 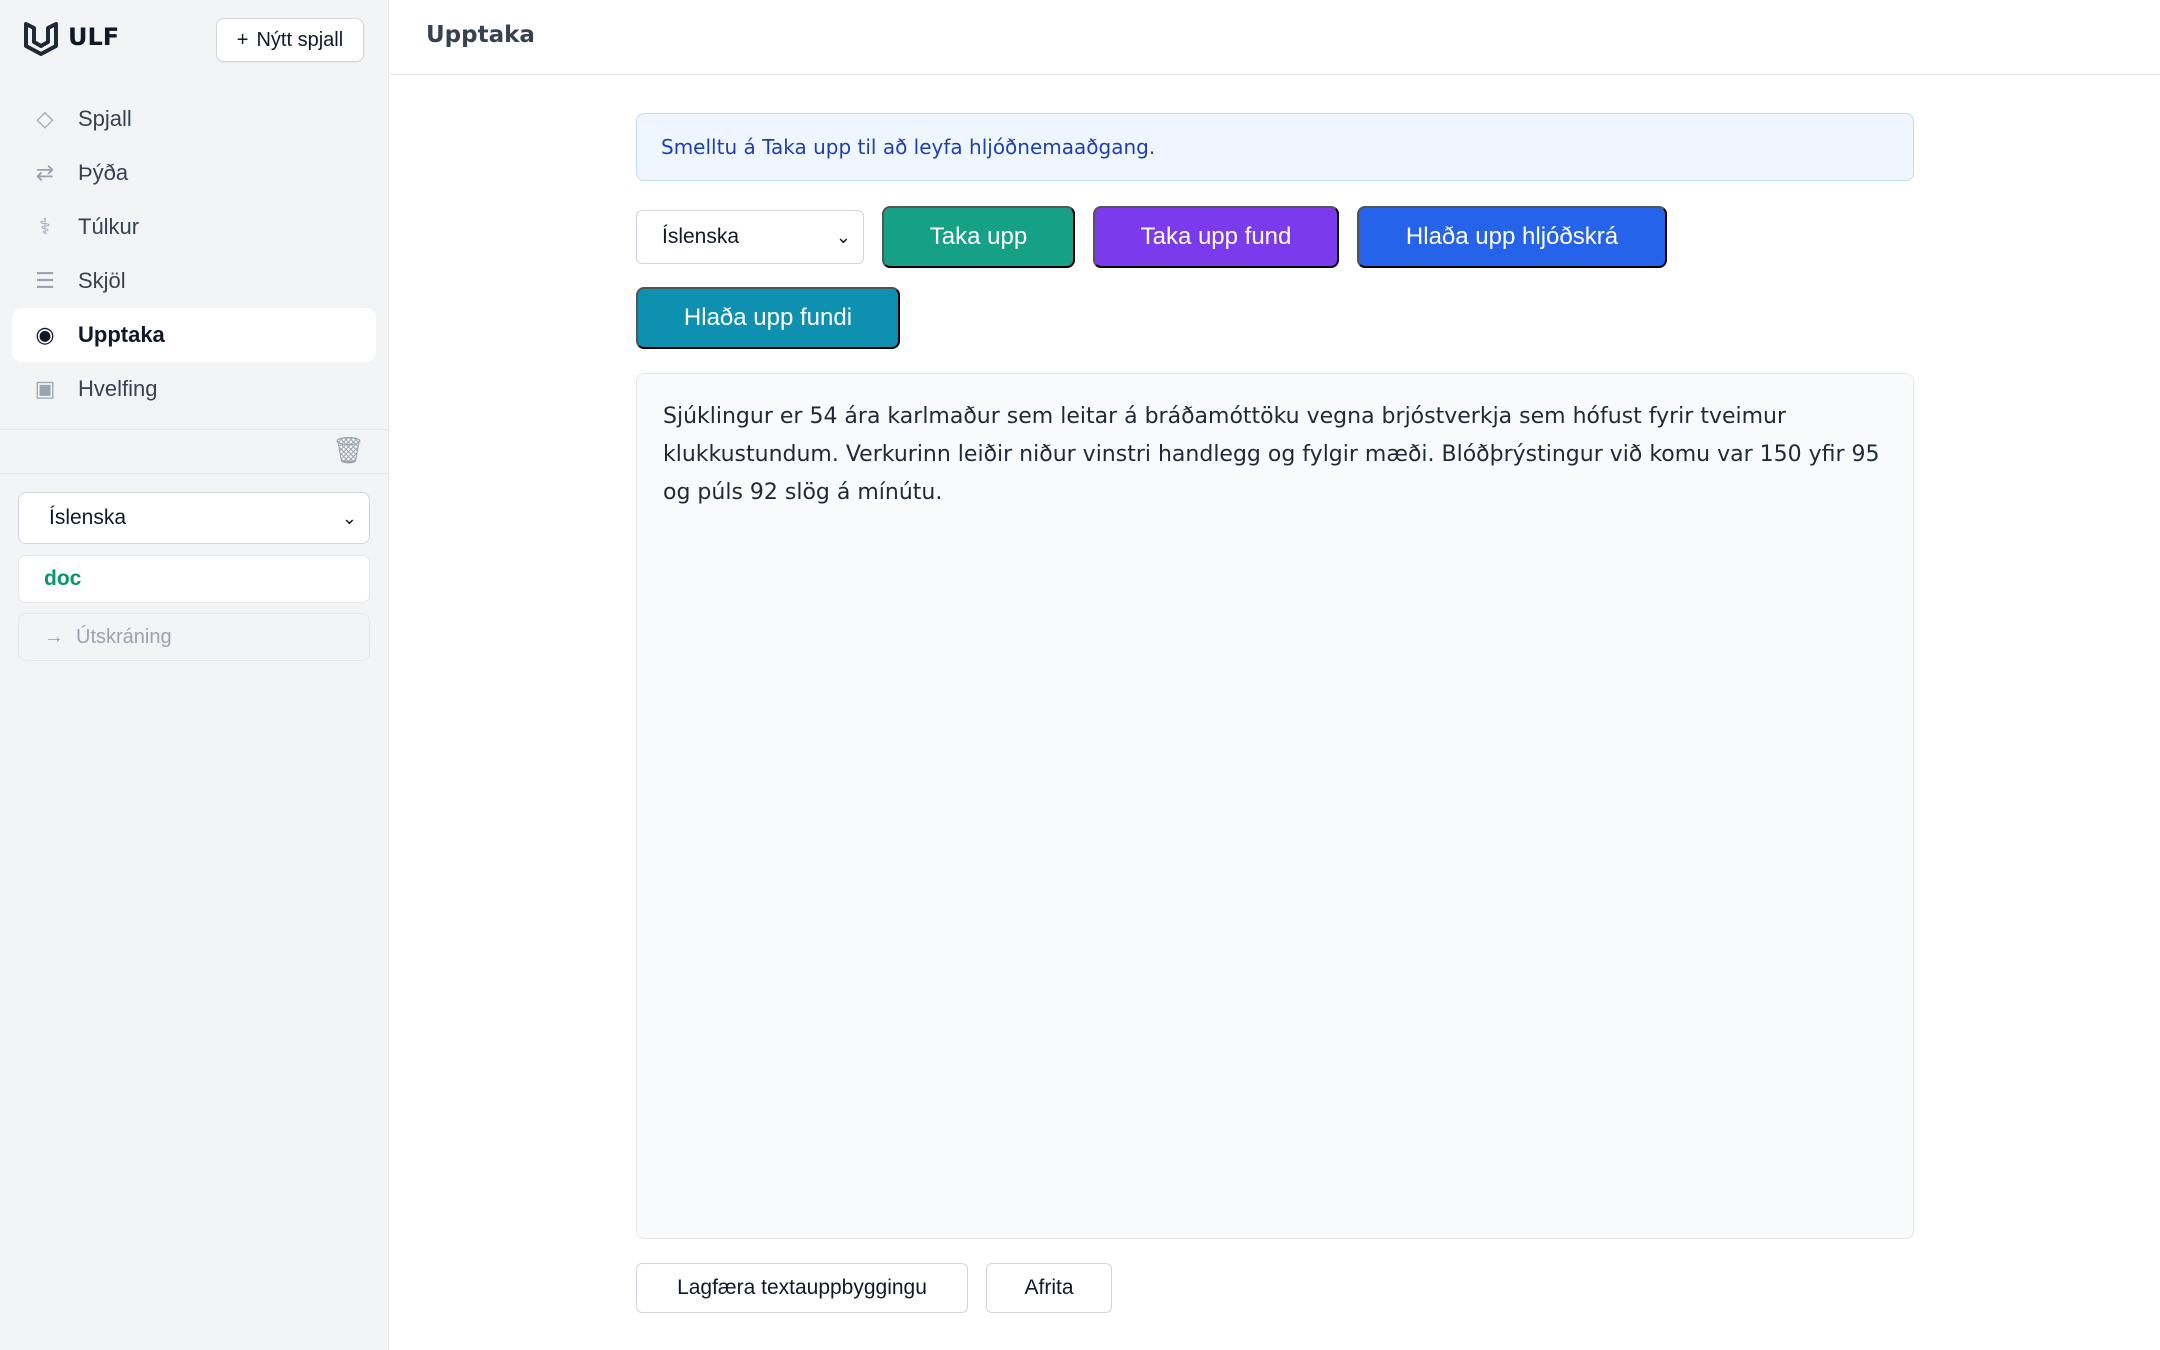 I want to click on language-value: Íslenska, so click(x=701, y=236).